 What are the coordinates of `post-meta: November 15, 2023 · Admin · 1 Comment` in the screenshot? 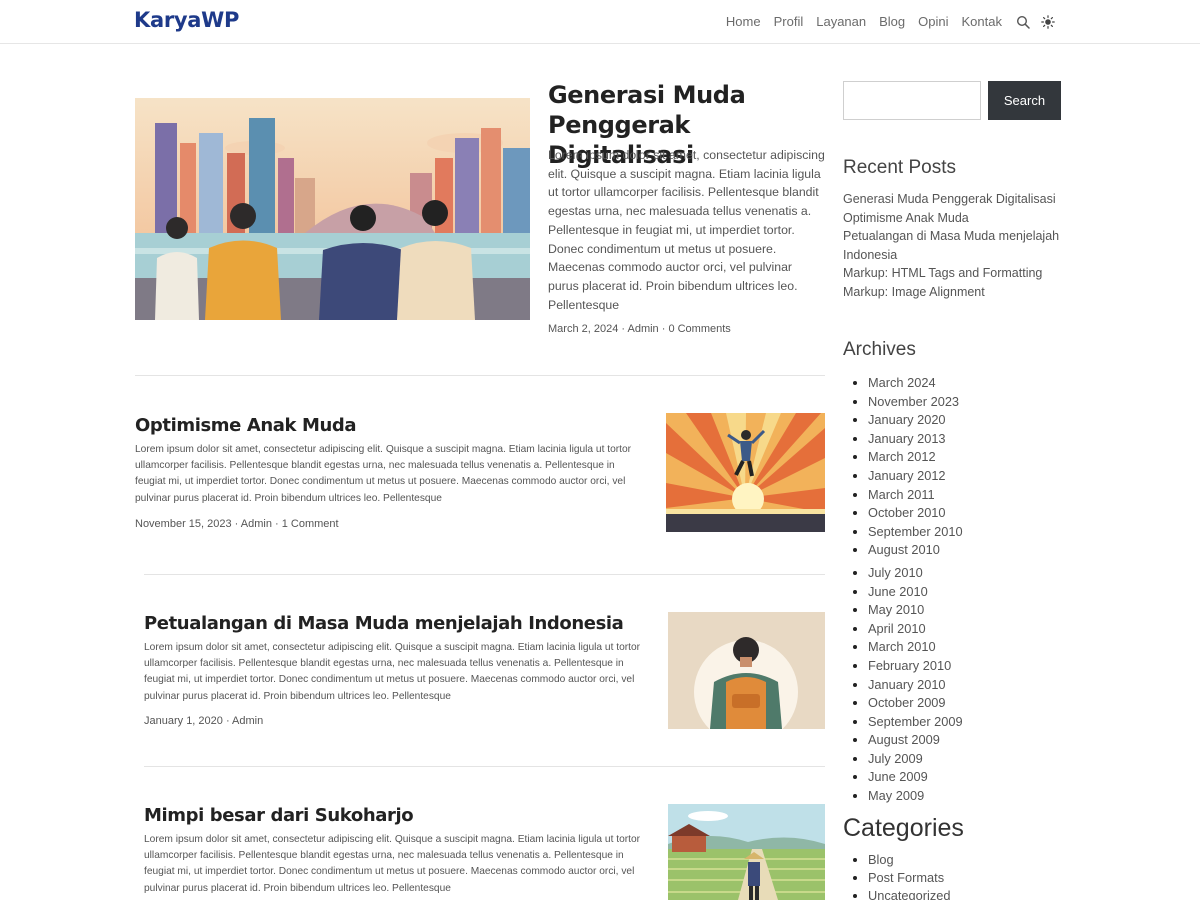 It's located at (237, 524).